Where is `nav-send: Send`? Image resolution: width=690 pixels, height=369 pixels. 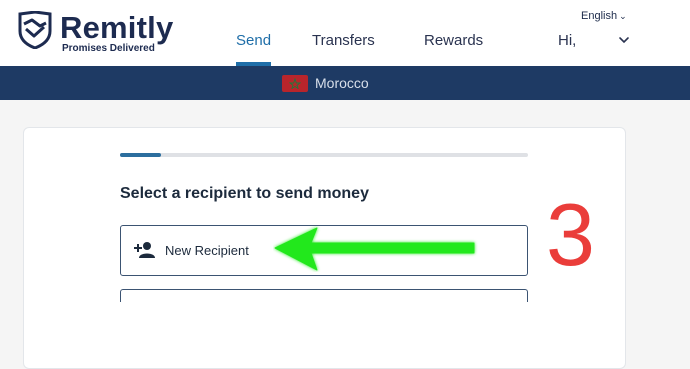
nav-send: Send is located at coordinates (253, 41).